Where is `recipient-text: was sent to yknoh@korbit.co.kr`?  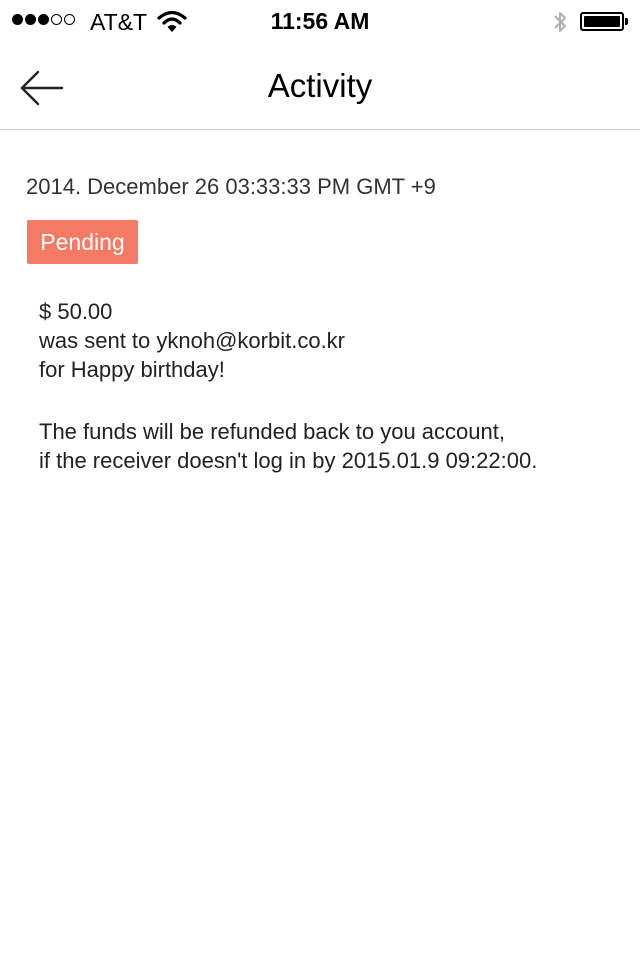
recipient-text: was sent to yknoh@korbit.co.kr is located at coordinates (192, 340).